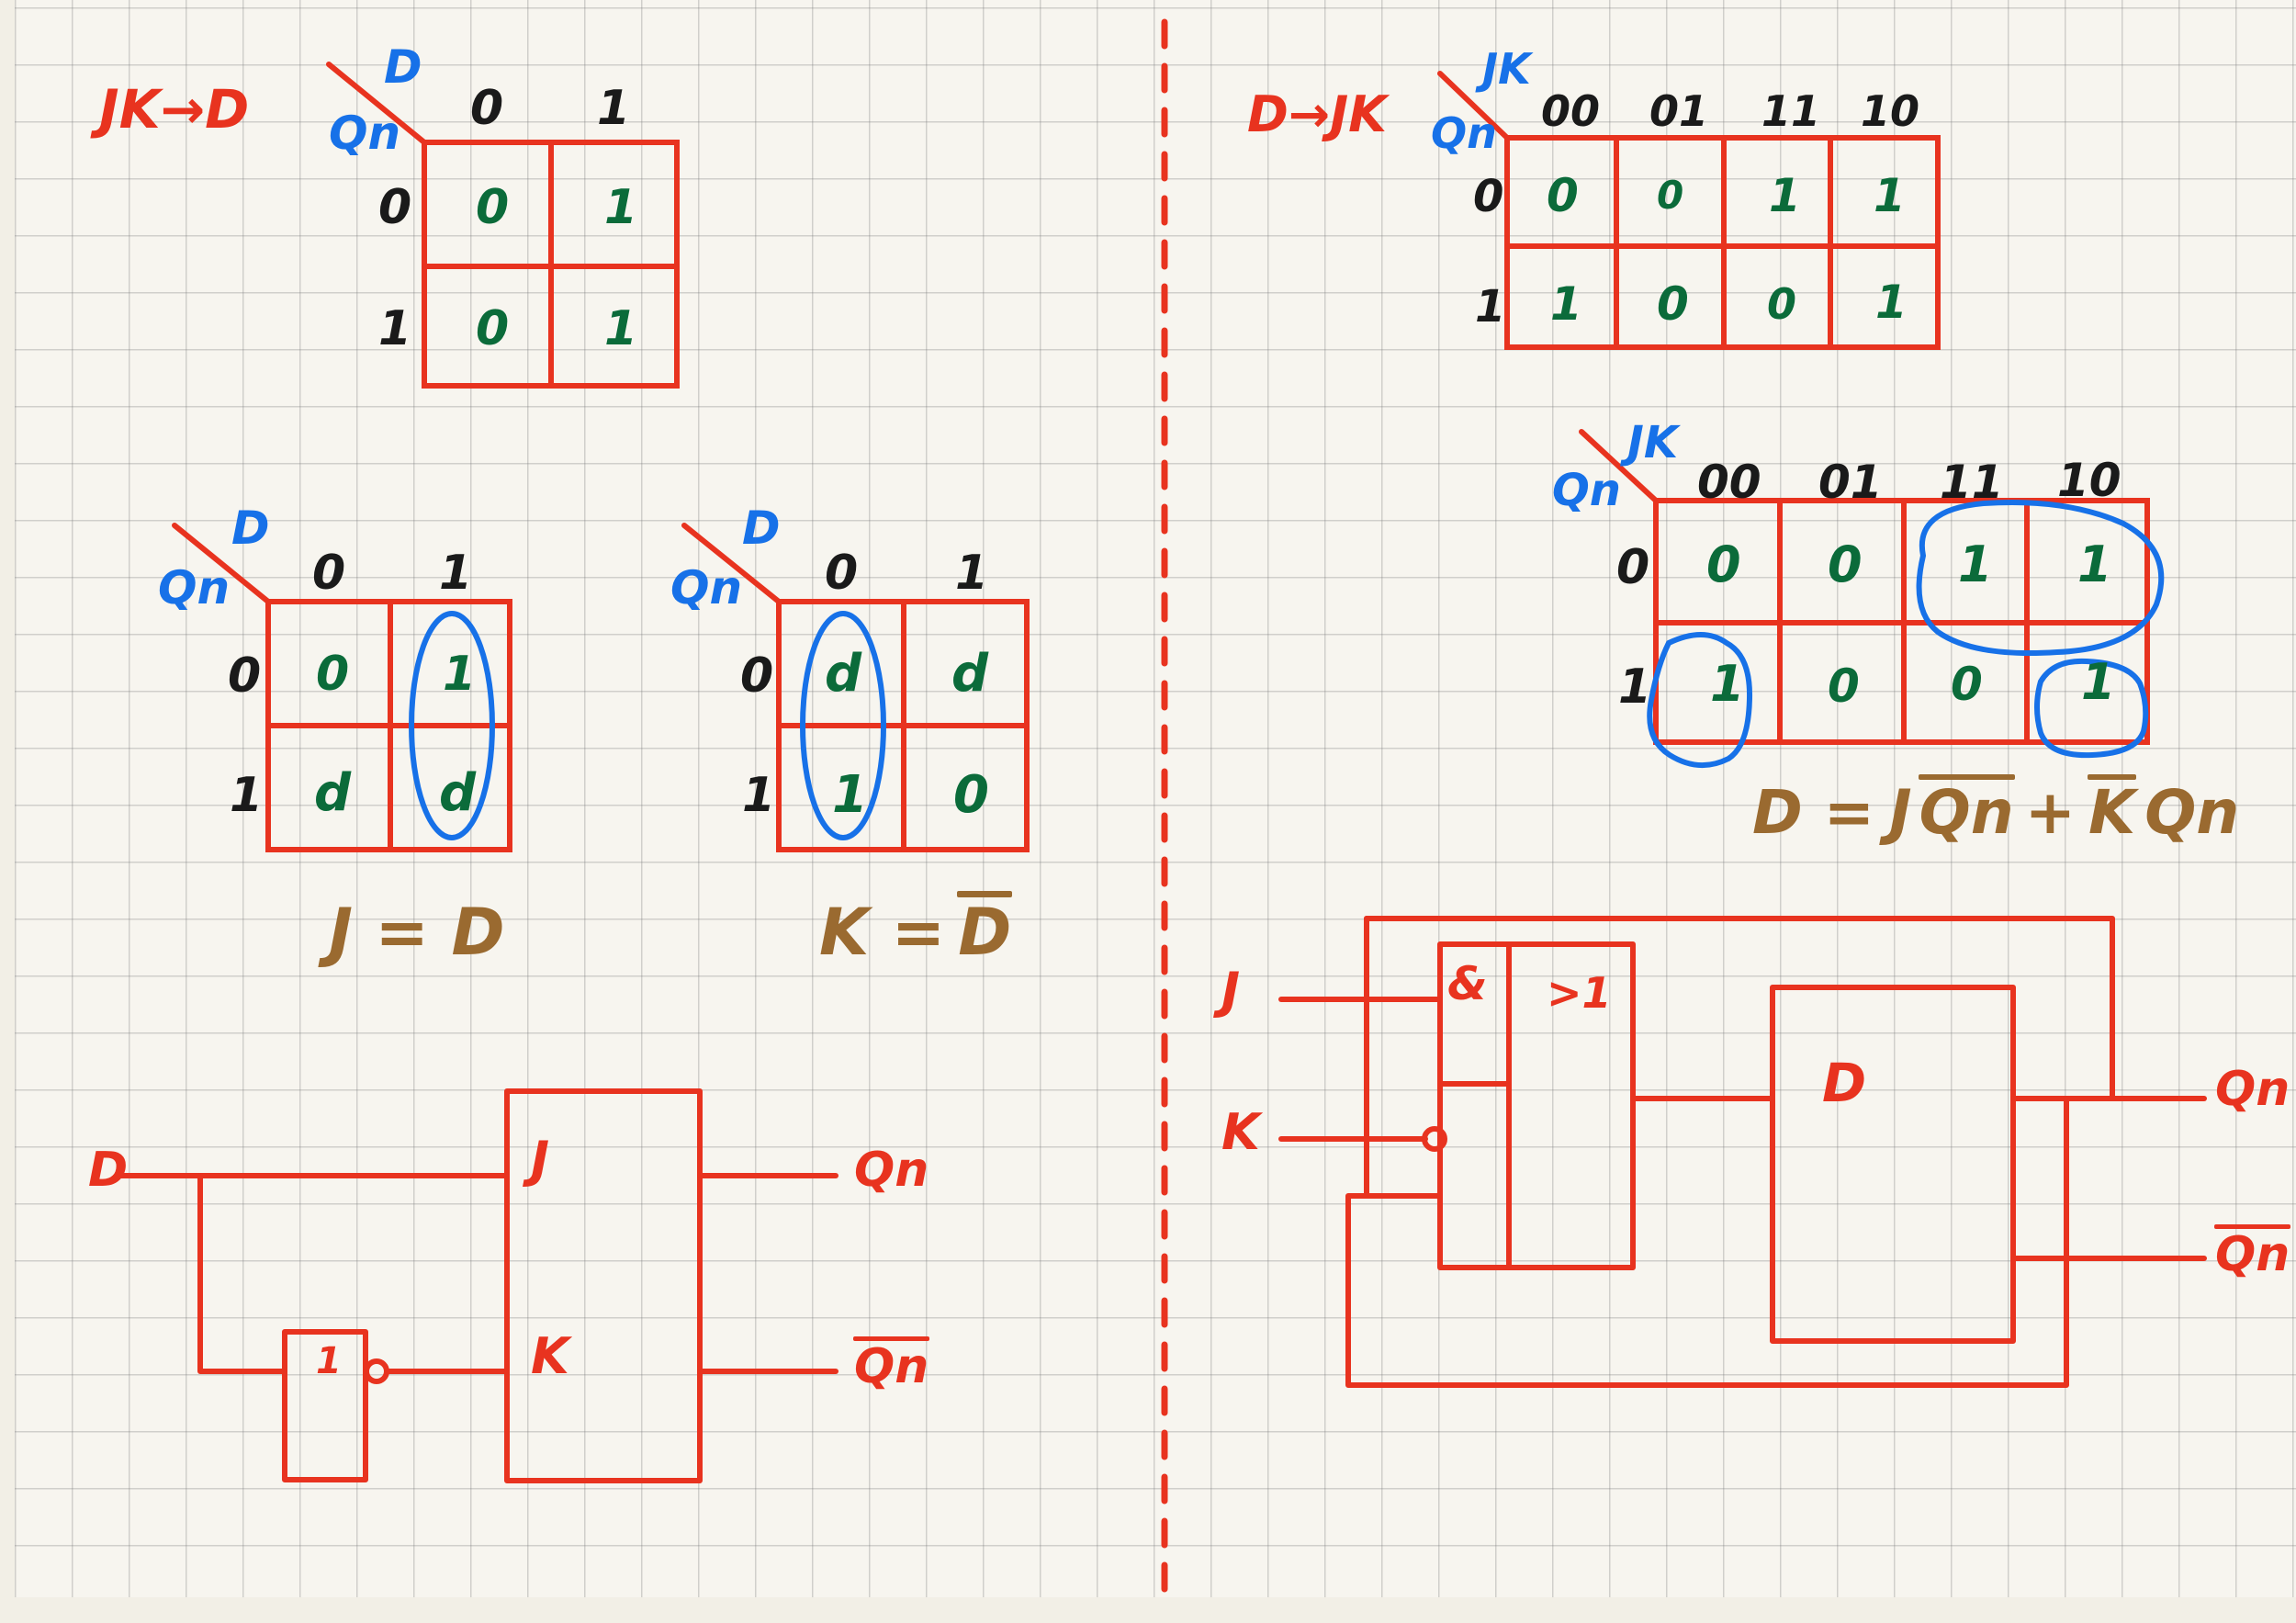 This screenshot has height=1623, width=2296. I want to click on left-qbar-text: Qn, so click(891, 1365).